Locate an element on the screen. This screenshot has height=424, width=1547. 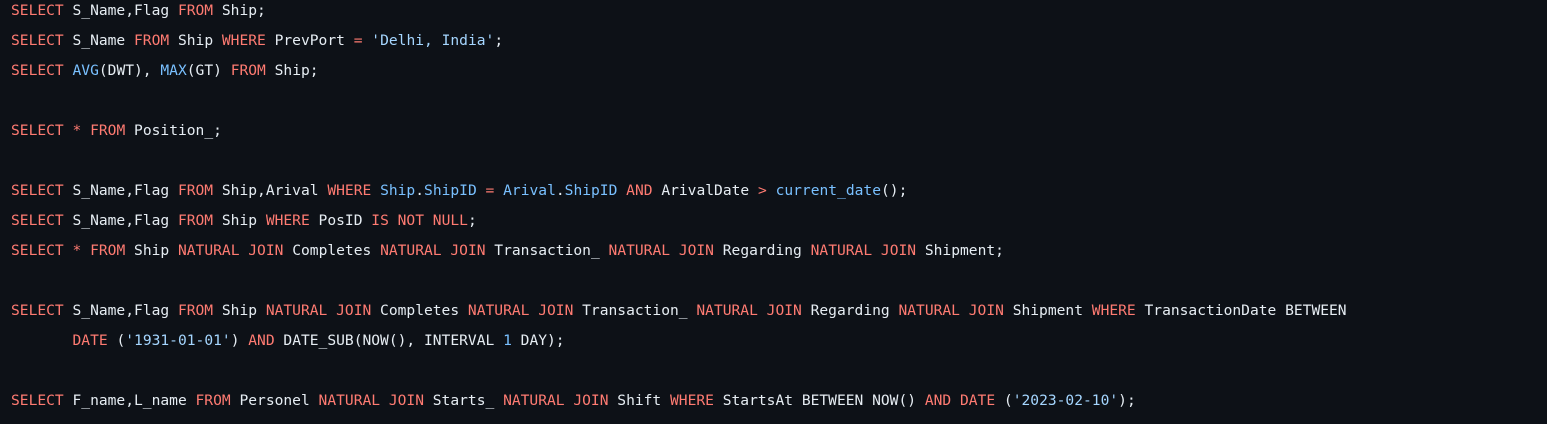
plain-token: Transaction_ is located at coordinates (635, 310).